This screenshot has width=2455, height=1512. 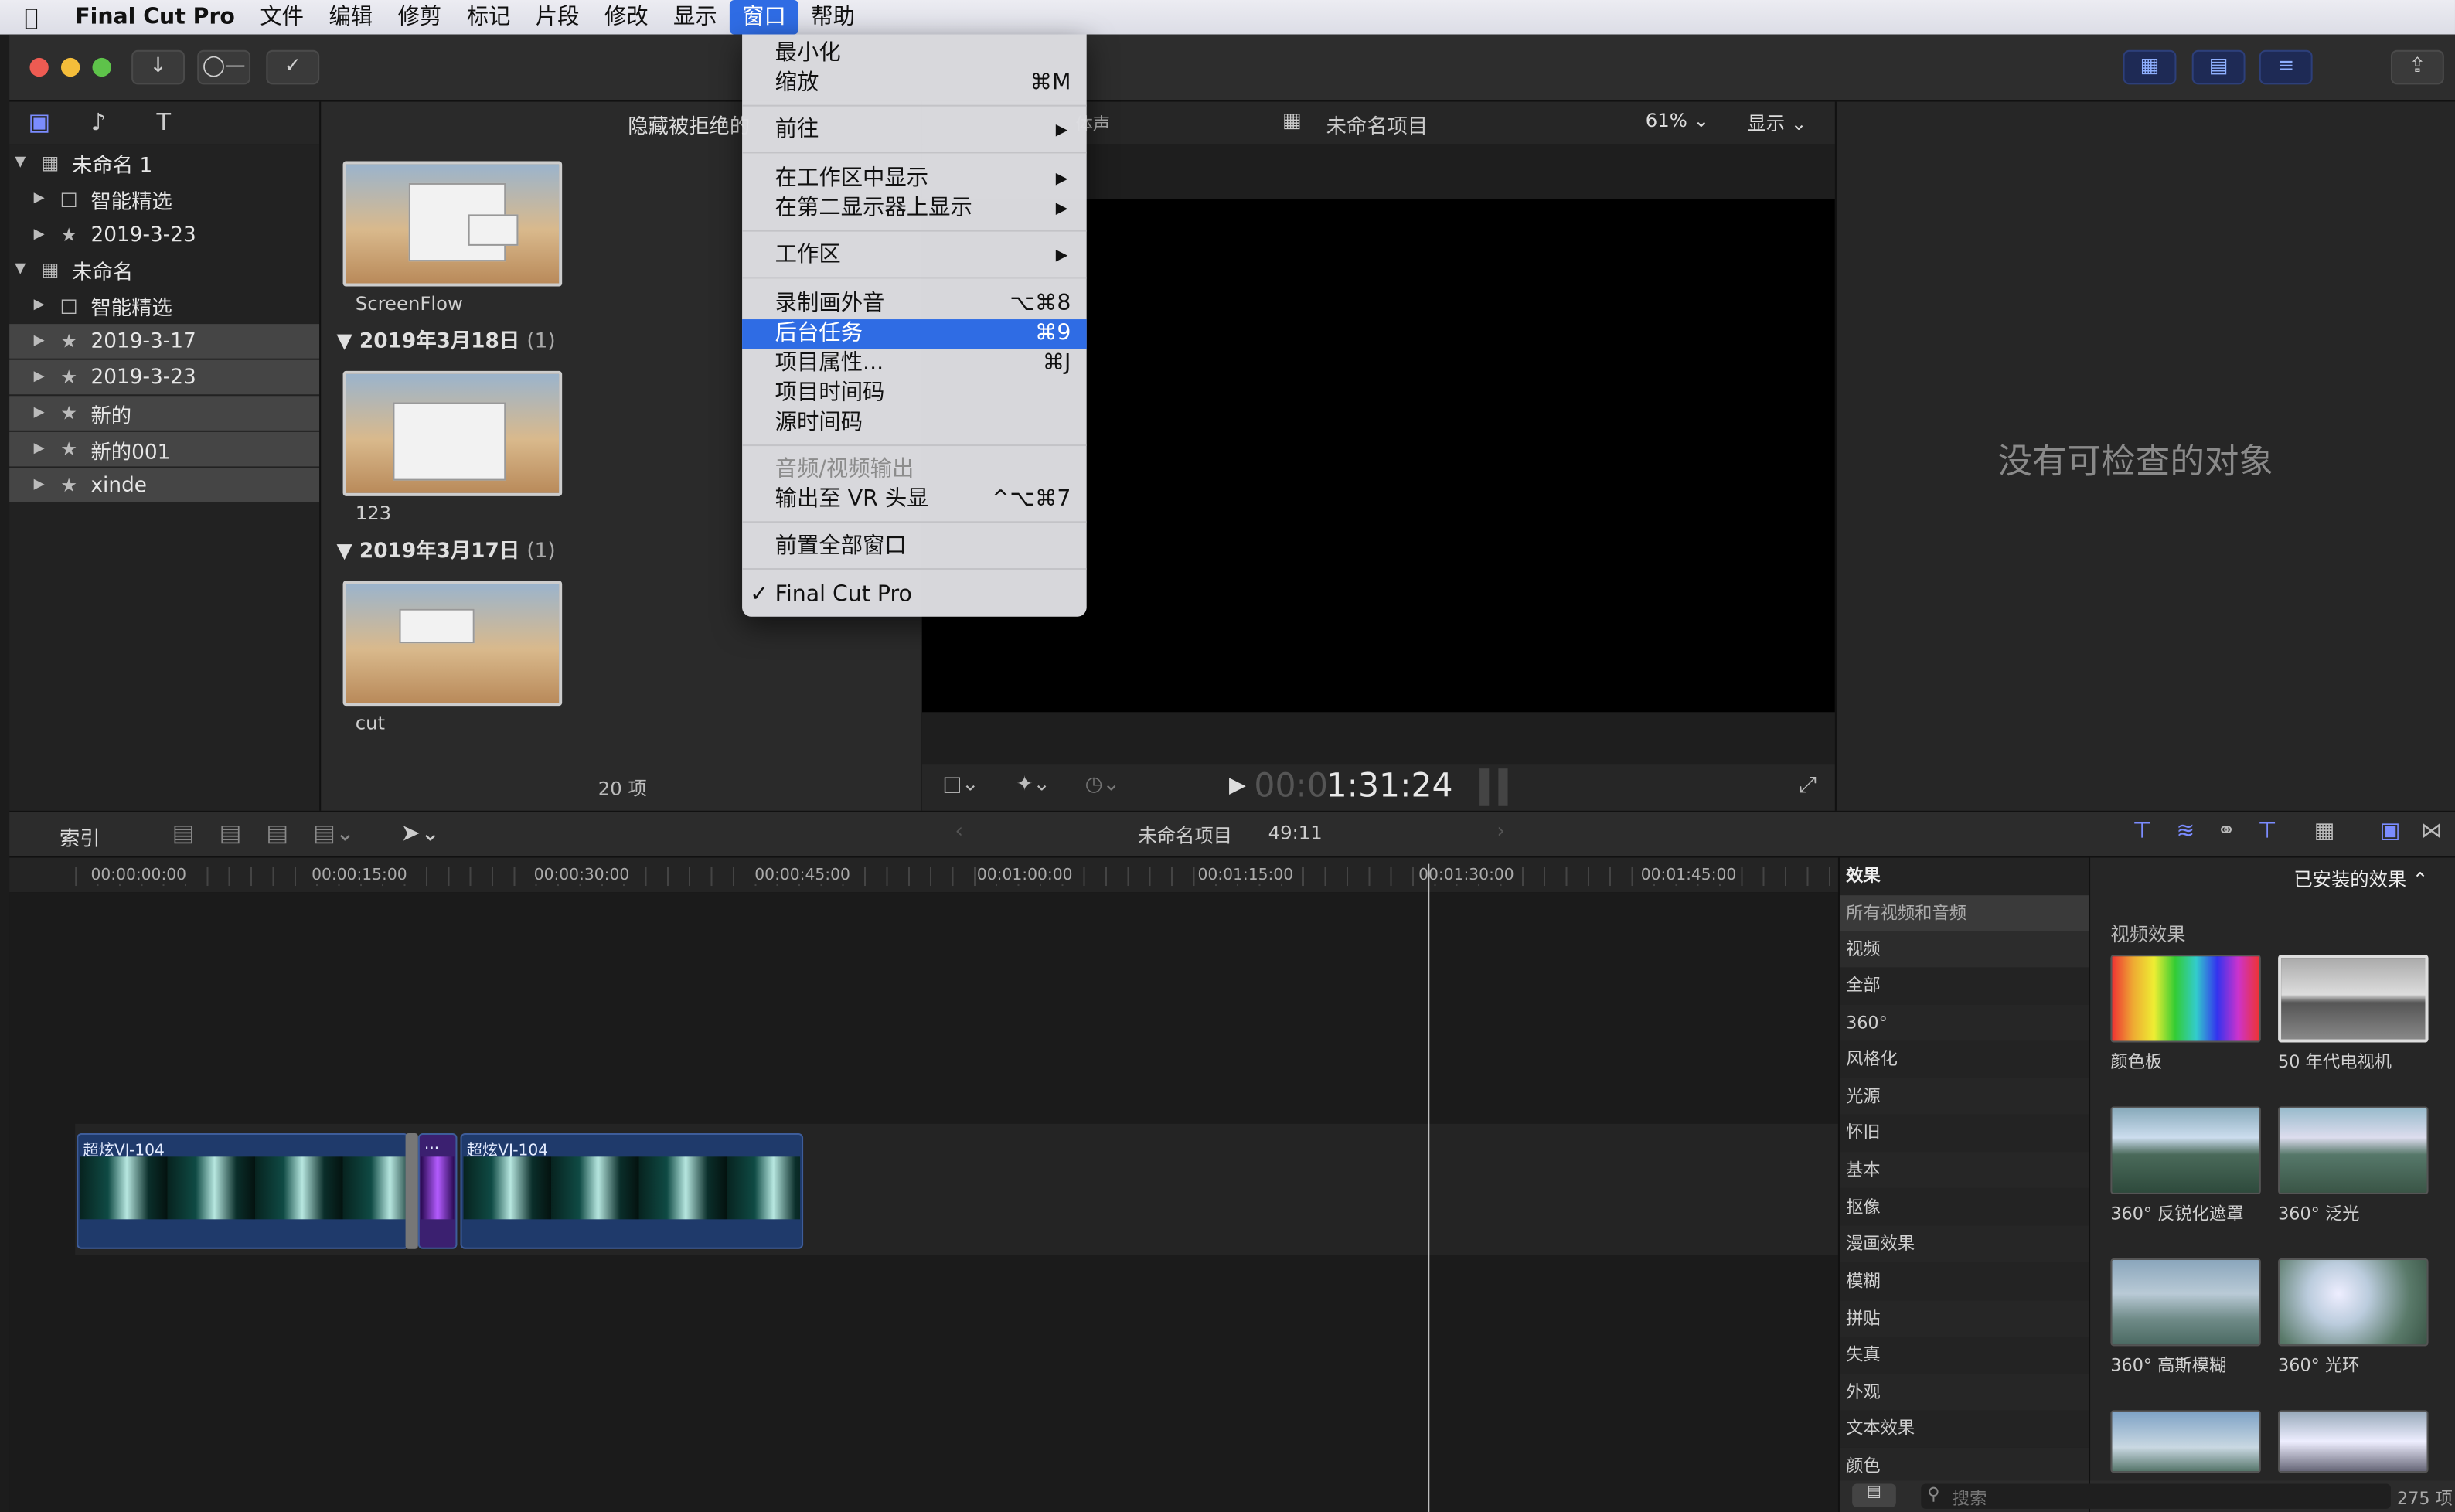 I want to click on menu-item-output-vr: 输出至 VR 头显 ^⌥⌘7, so click(x=914, y=500).